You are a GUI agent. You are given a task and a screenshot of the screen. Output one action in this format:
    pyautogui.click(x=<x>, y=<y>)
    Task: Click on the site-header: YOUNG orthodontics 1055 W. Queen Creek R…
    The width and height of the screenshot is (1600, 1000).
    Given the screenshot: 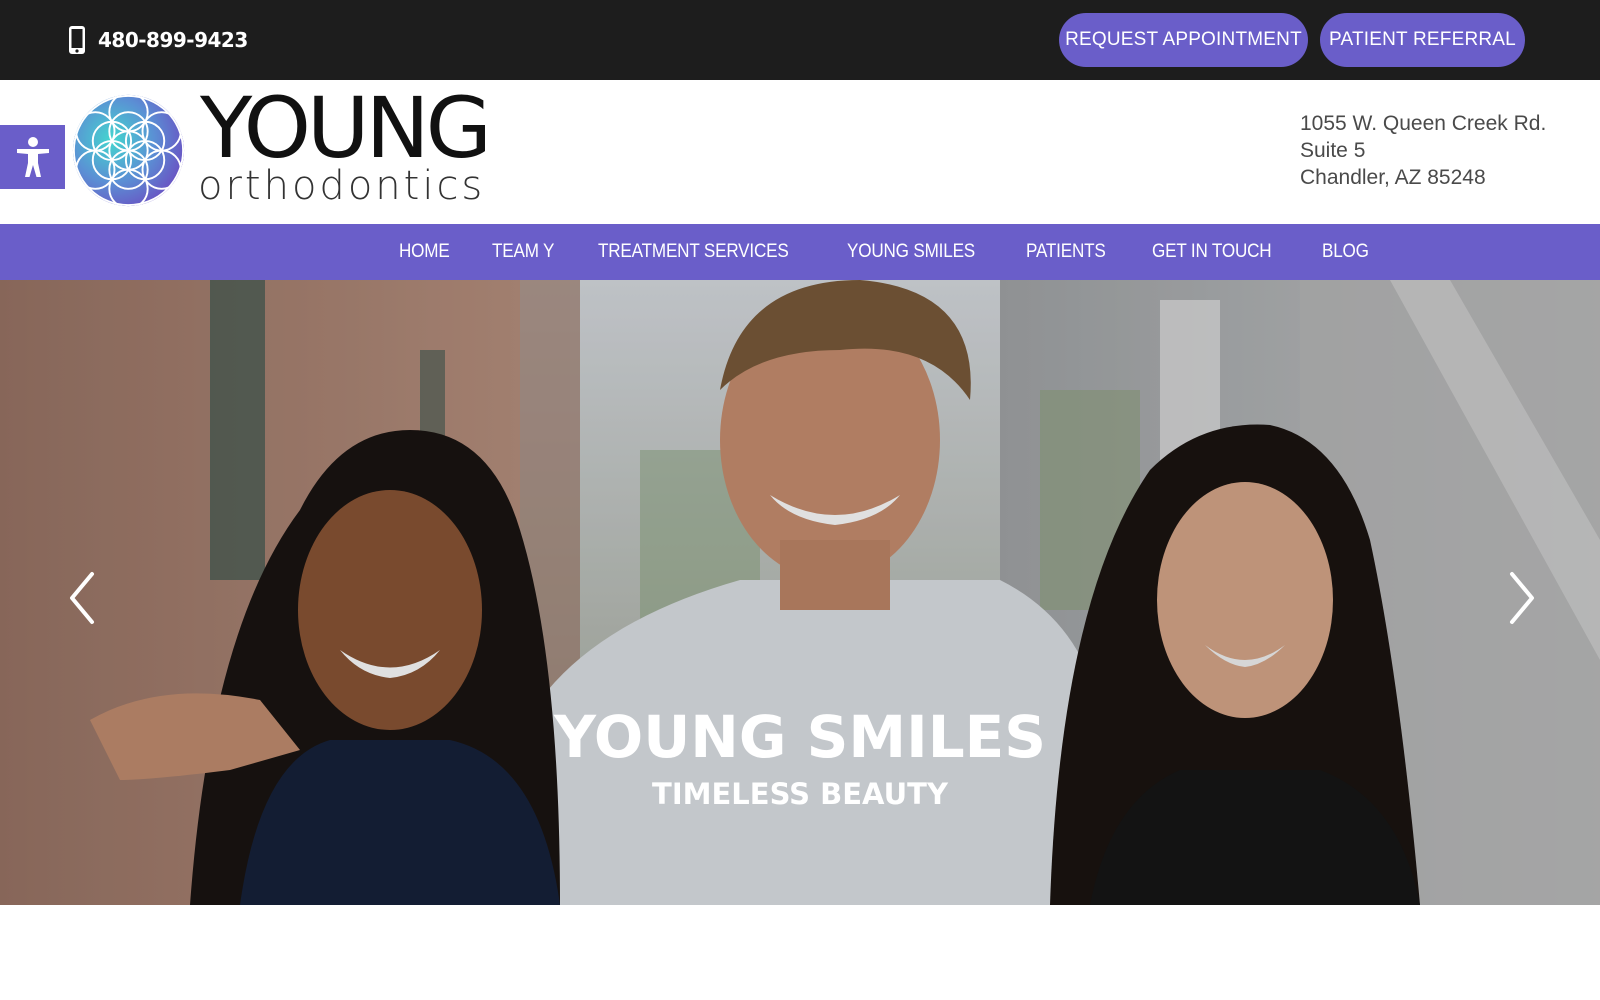 What is the action you would take?
    pyautogui.click(x=800, y=152)
    